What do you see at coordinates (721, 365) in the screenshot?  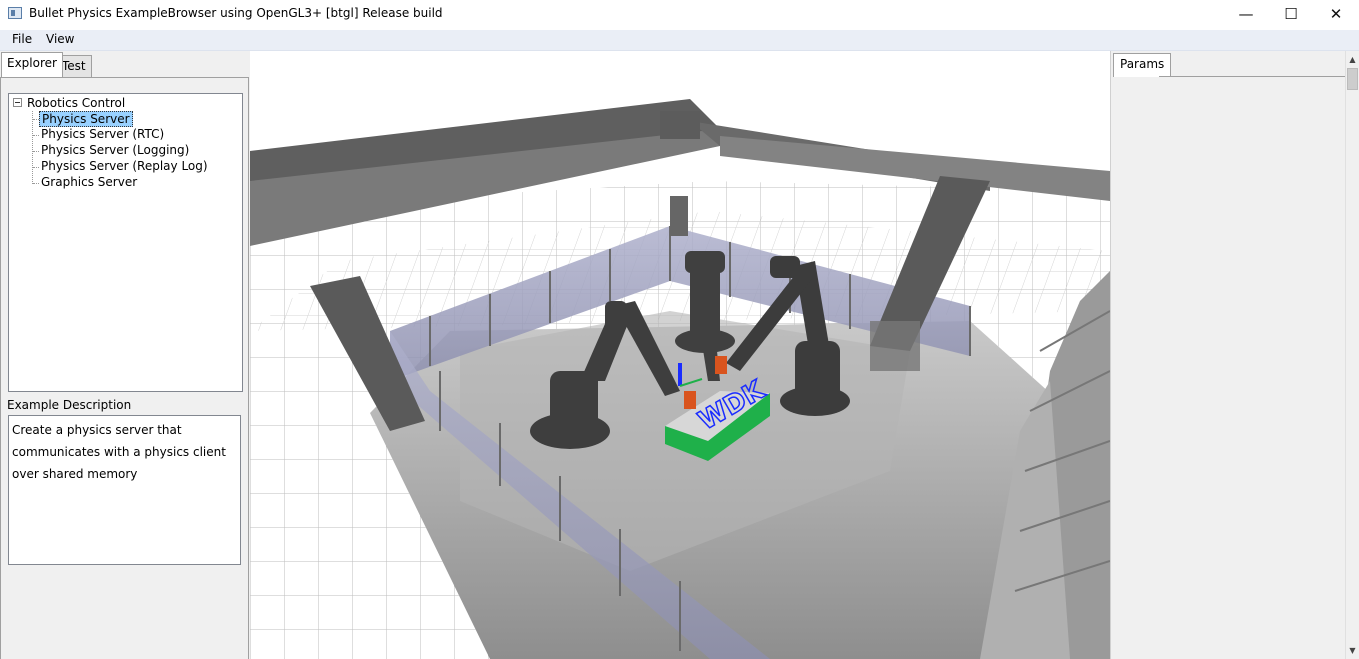 I see `gripper-right` at bounding box center [721, 365].